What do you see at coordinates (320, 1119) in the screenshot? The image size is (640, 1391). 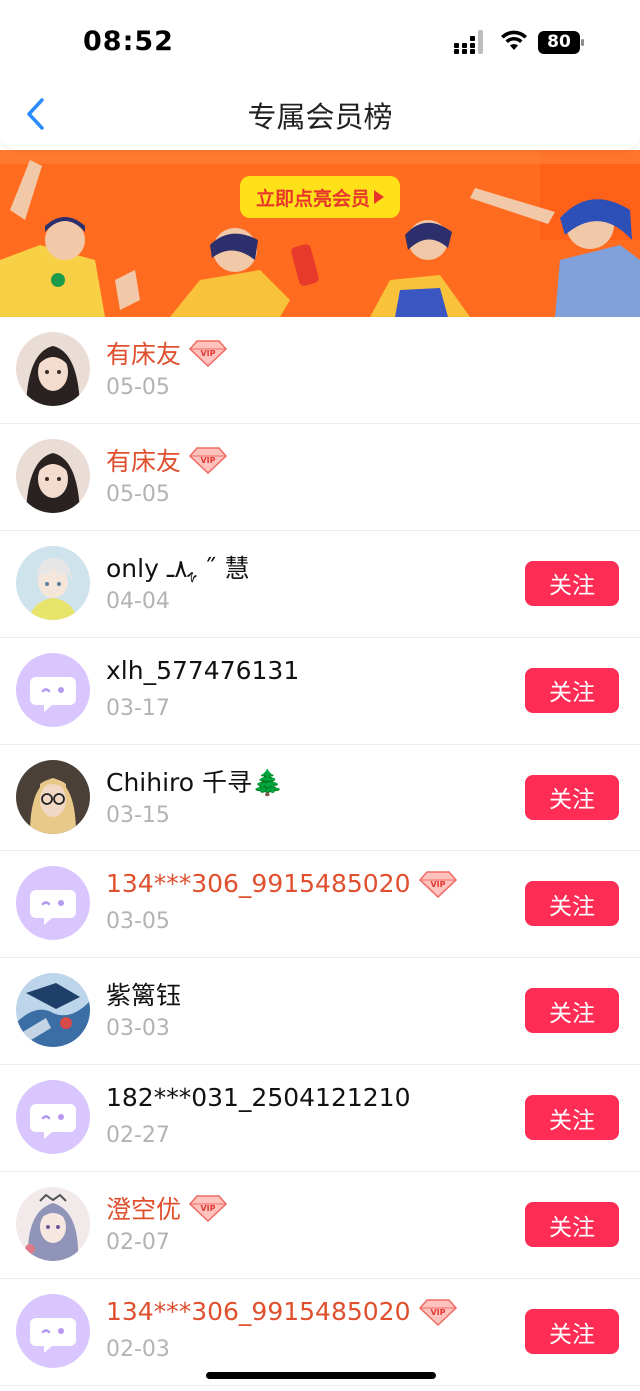 I see `member-row: 182***031_2504121210 02-27 关注` at bounding box center [320, 1119].